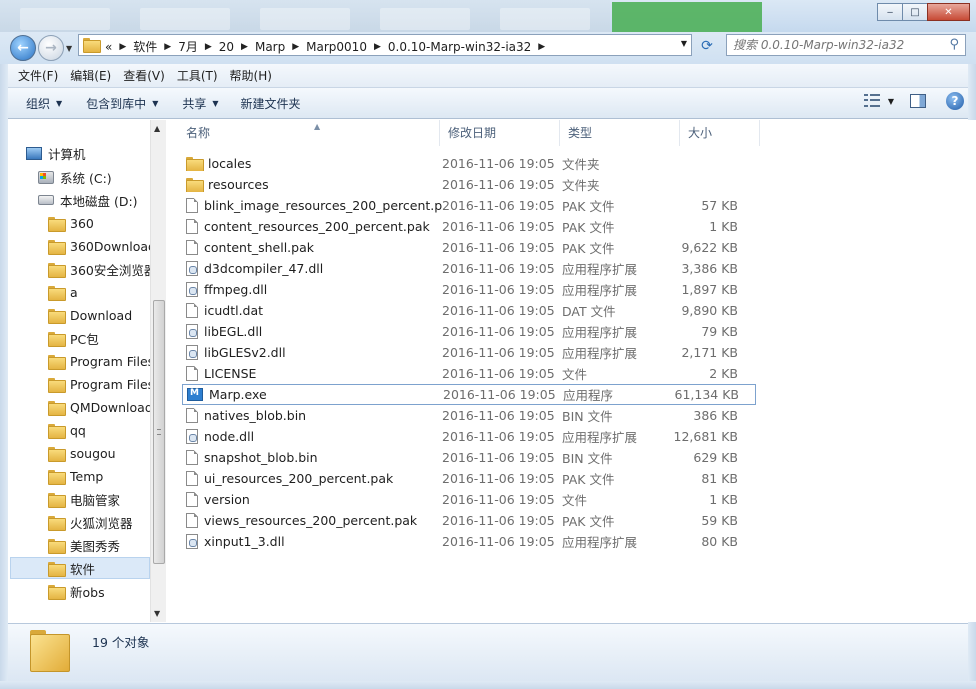 The width and height of the screenshot is (976, 689). Describe the element at coordinates (74, 292) in the screenshot. I see `nav-item-label: a` at that location.